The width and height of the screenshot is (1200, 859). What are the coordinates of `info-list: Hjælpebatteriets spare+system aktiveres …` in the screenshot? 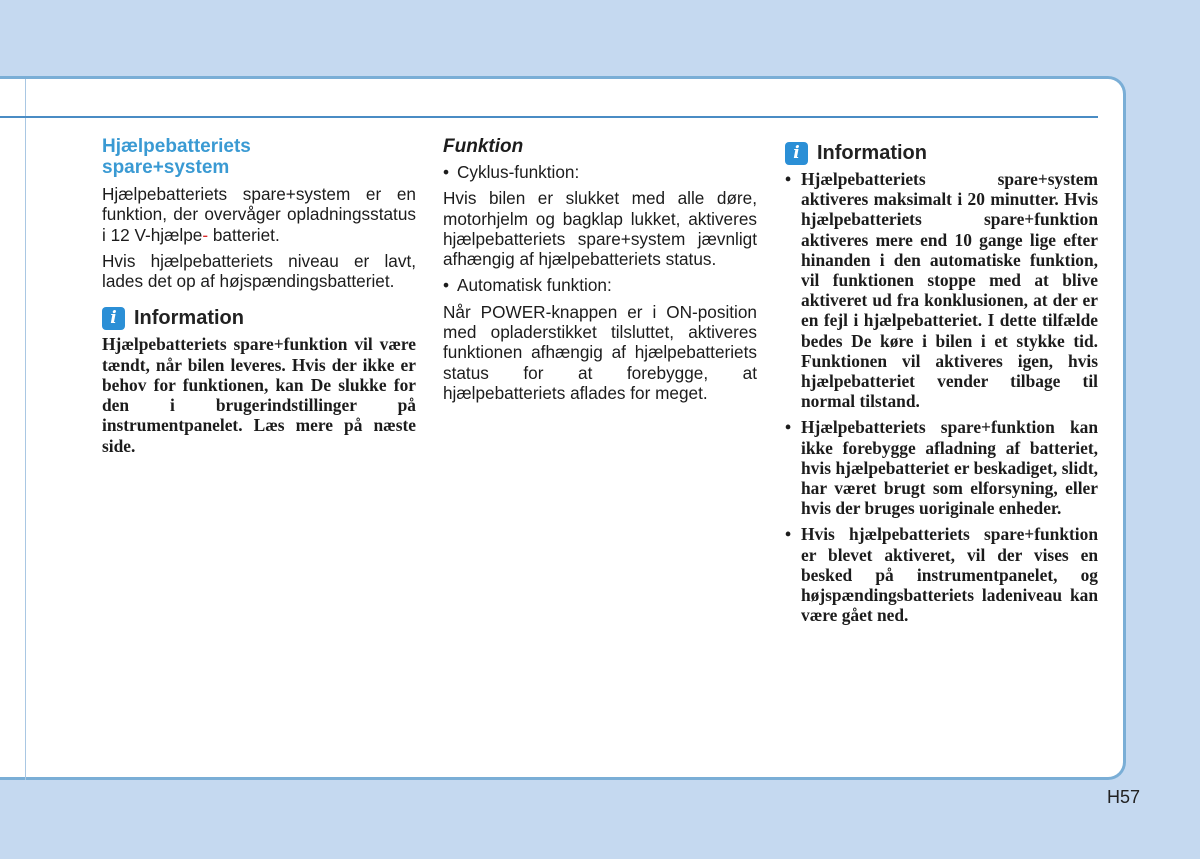 It's located at (941, 397).